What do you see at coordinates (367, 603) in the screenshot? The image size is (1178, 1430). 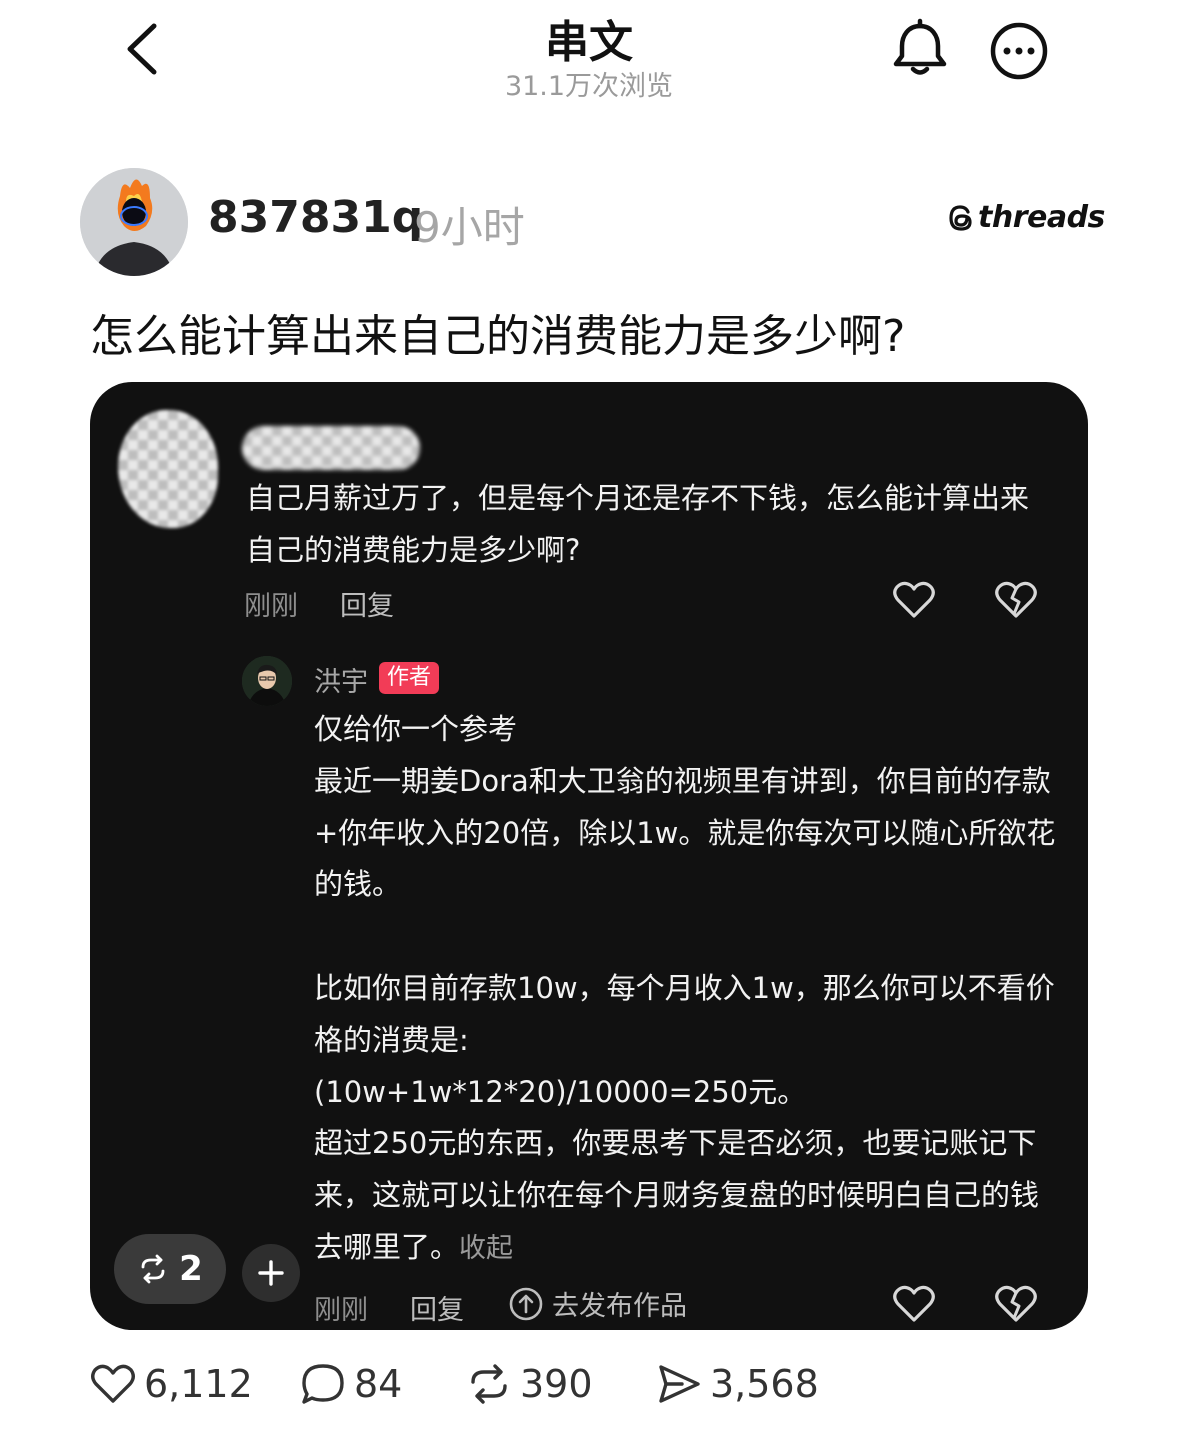 I see `comment-reply-button: 回复` at bounding box center [367, 603].